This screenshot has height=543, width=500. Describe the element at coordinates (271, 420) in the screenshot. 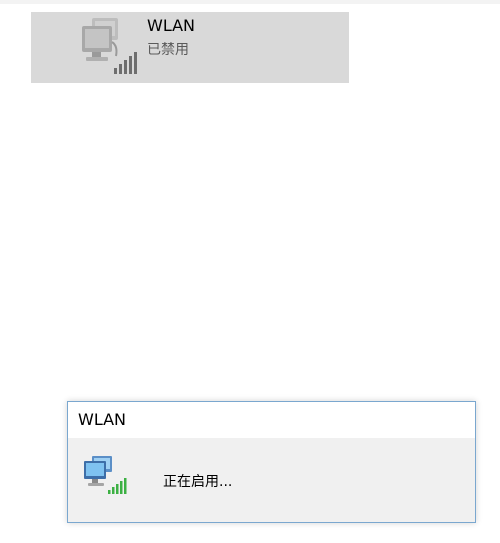

I see `dialog-titlebar: WLAN` at that location.